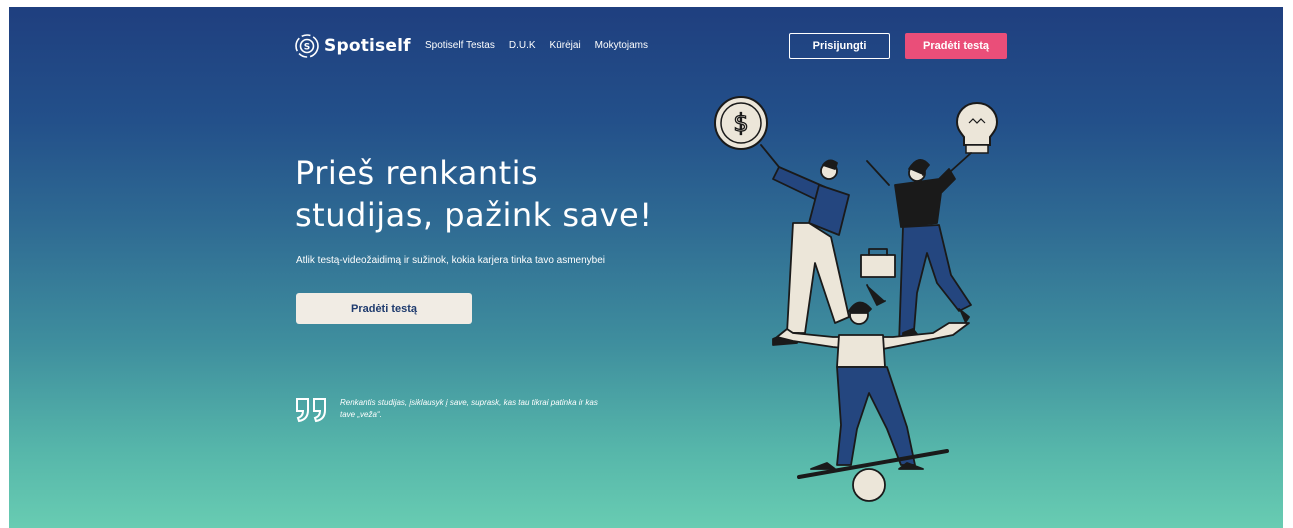  I want to click on hero-headline-line-1: Prieš renkantis, so click(417, 173).